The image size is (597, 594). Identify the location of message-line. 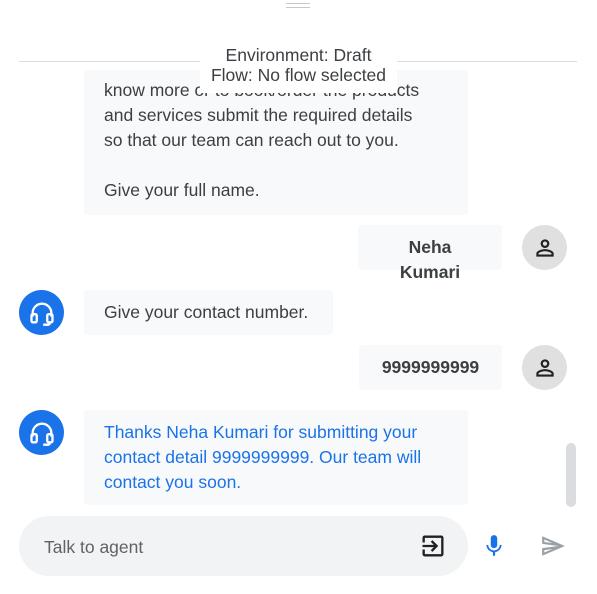
(276, 165).